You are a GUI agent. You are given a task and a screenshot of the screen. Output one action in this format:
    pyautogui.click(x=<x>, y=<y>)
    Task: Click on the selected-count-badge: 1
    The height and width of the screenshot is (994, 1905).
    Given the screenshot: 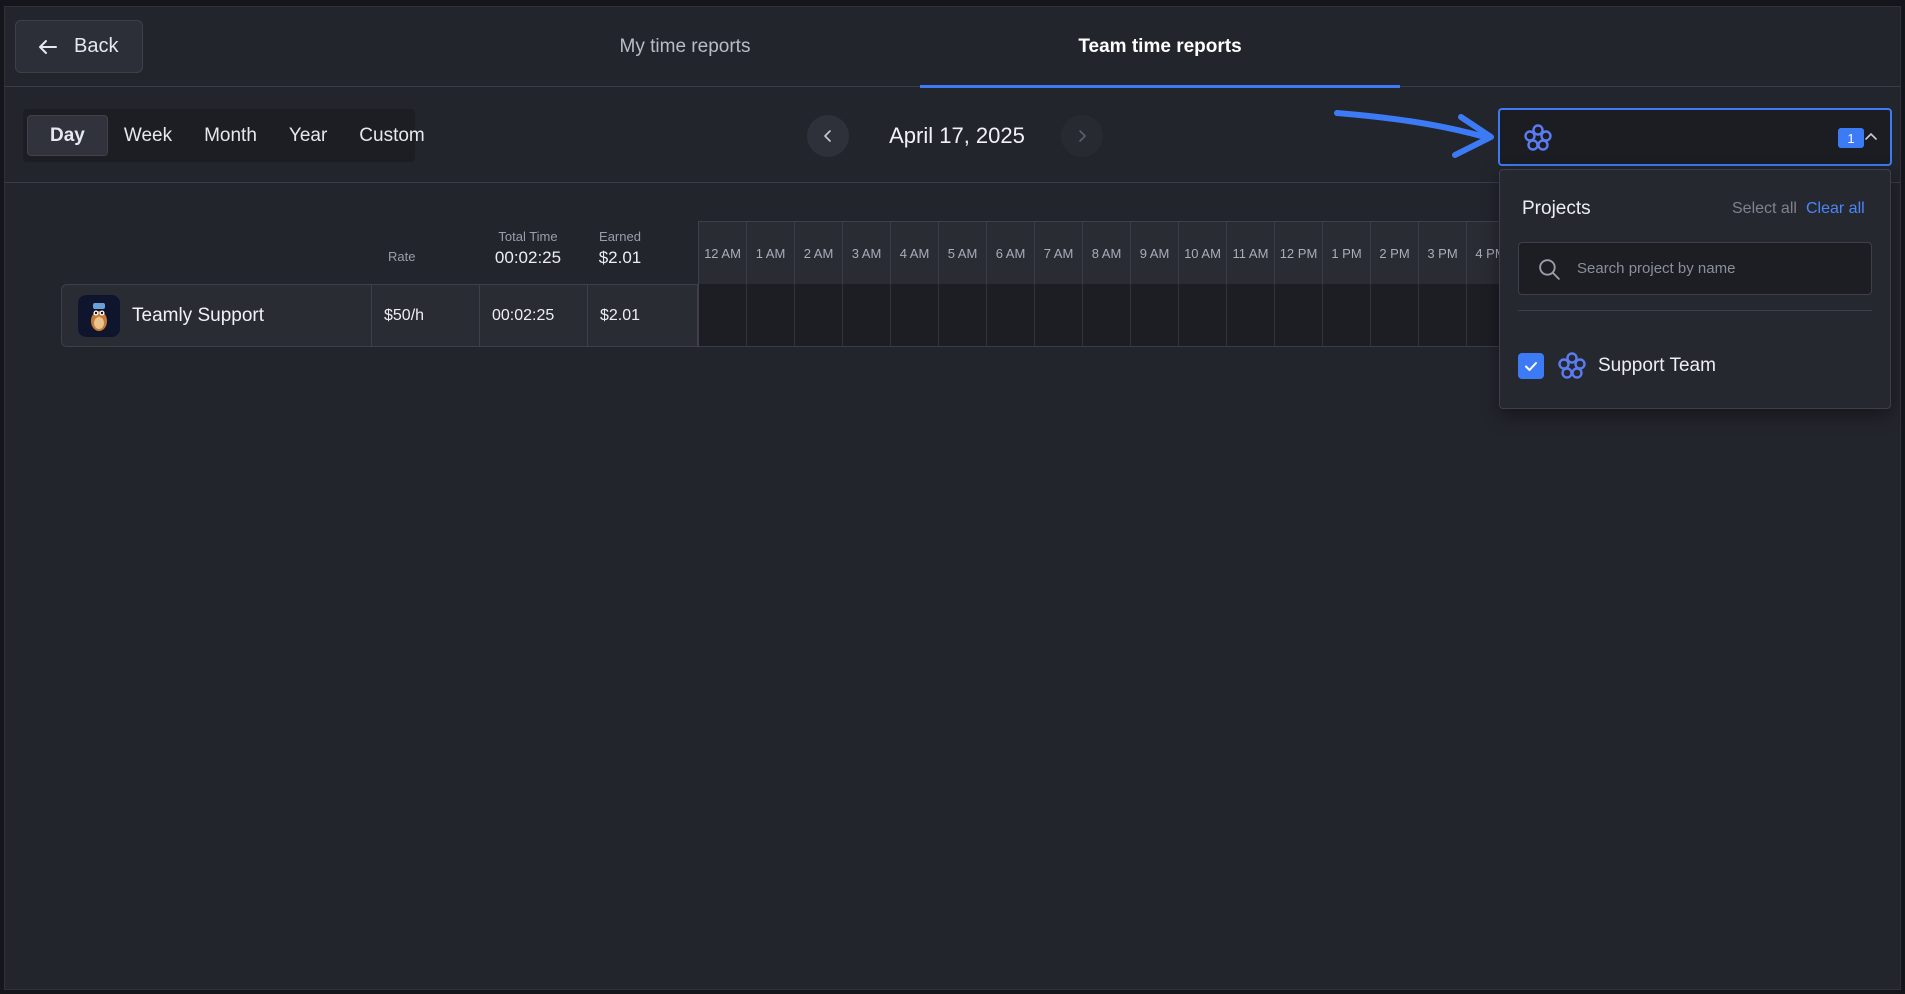 What is the action you would take?
    pyautogui.click(x=1851, y=138)
    